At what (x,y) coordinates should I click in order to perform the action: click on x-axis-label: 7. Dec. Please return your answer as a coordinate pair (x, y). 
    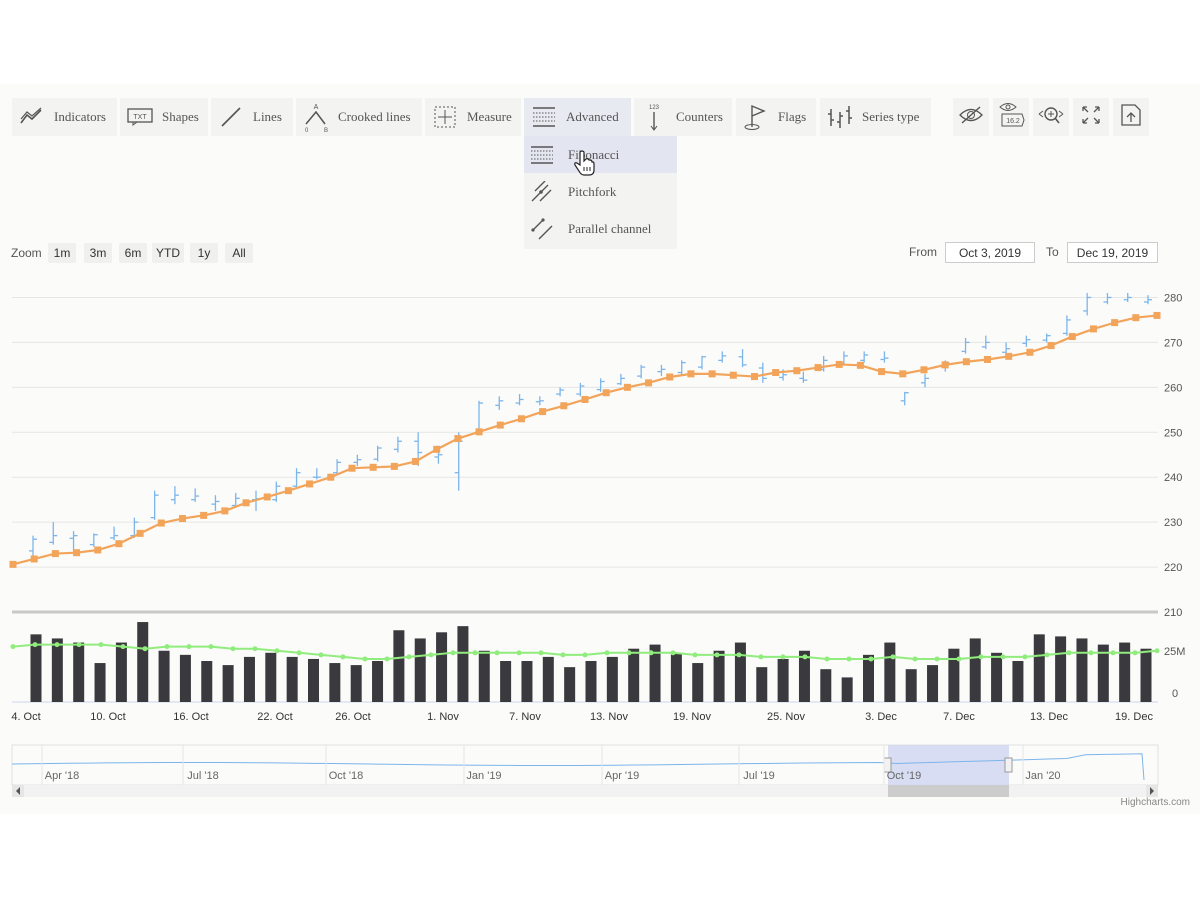
    Looking at the image, I should click on (959, 717).